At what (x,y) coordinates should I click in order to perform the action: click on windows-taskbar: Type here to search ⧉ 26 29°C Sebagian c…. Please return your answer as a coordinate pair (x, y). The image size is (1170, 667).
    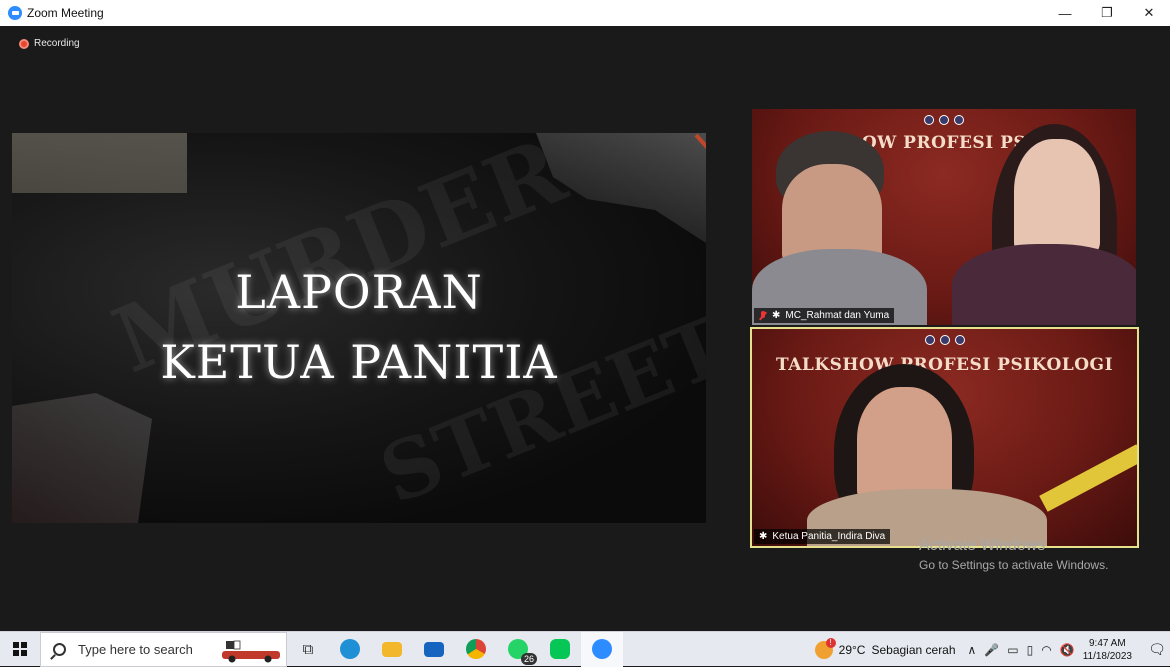
    Looking at the image, I should click on (585, 649).